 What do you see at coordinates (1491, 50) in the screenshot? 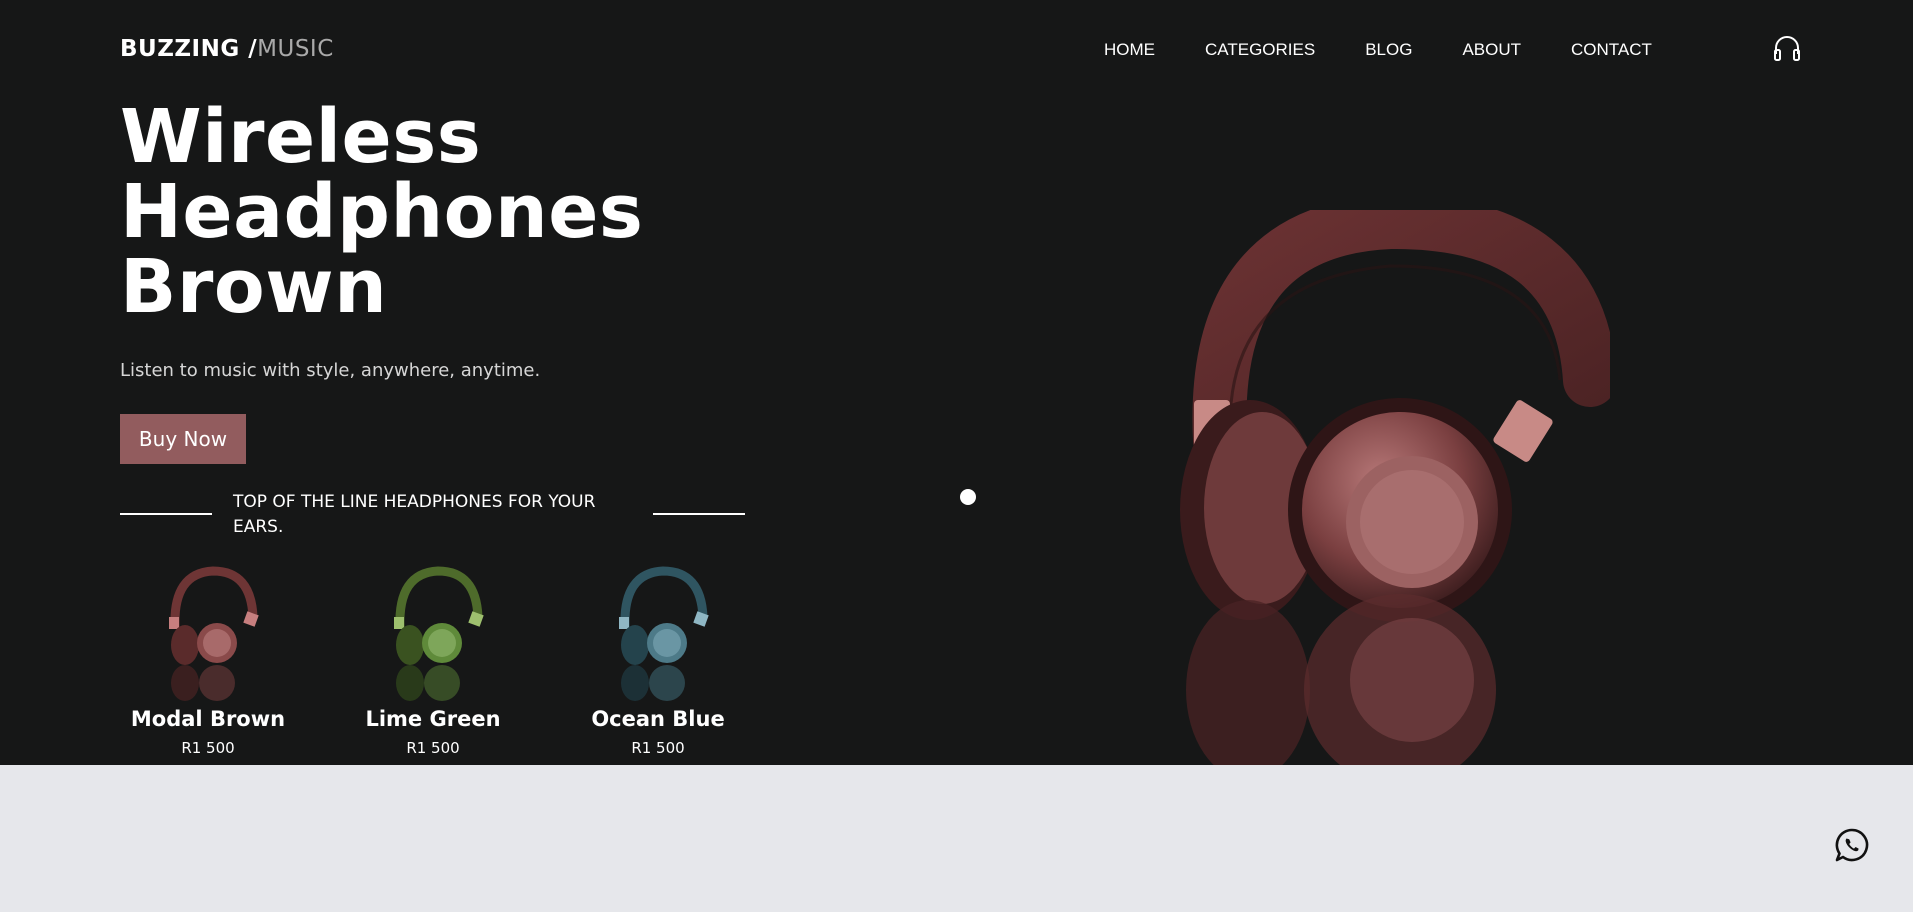
I see `nav-about: ABOUT` at bounding box center [1491, 50].